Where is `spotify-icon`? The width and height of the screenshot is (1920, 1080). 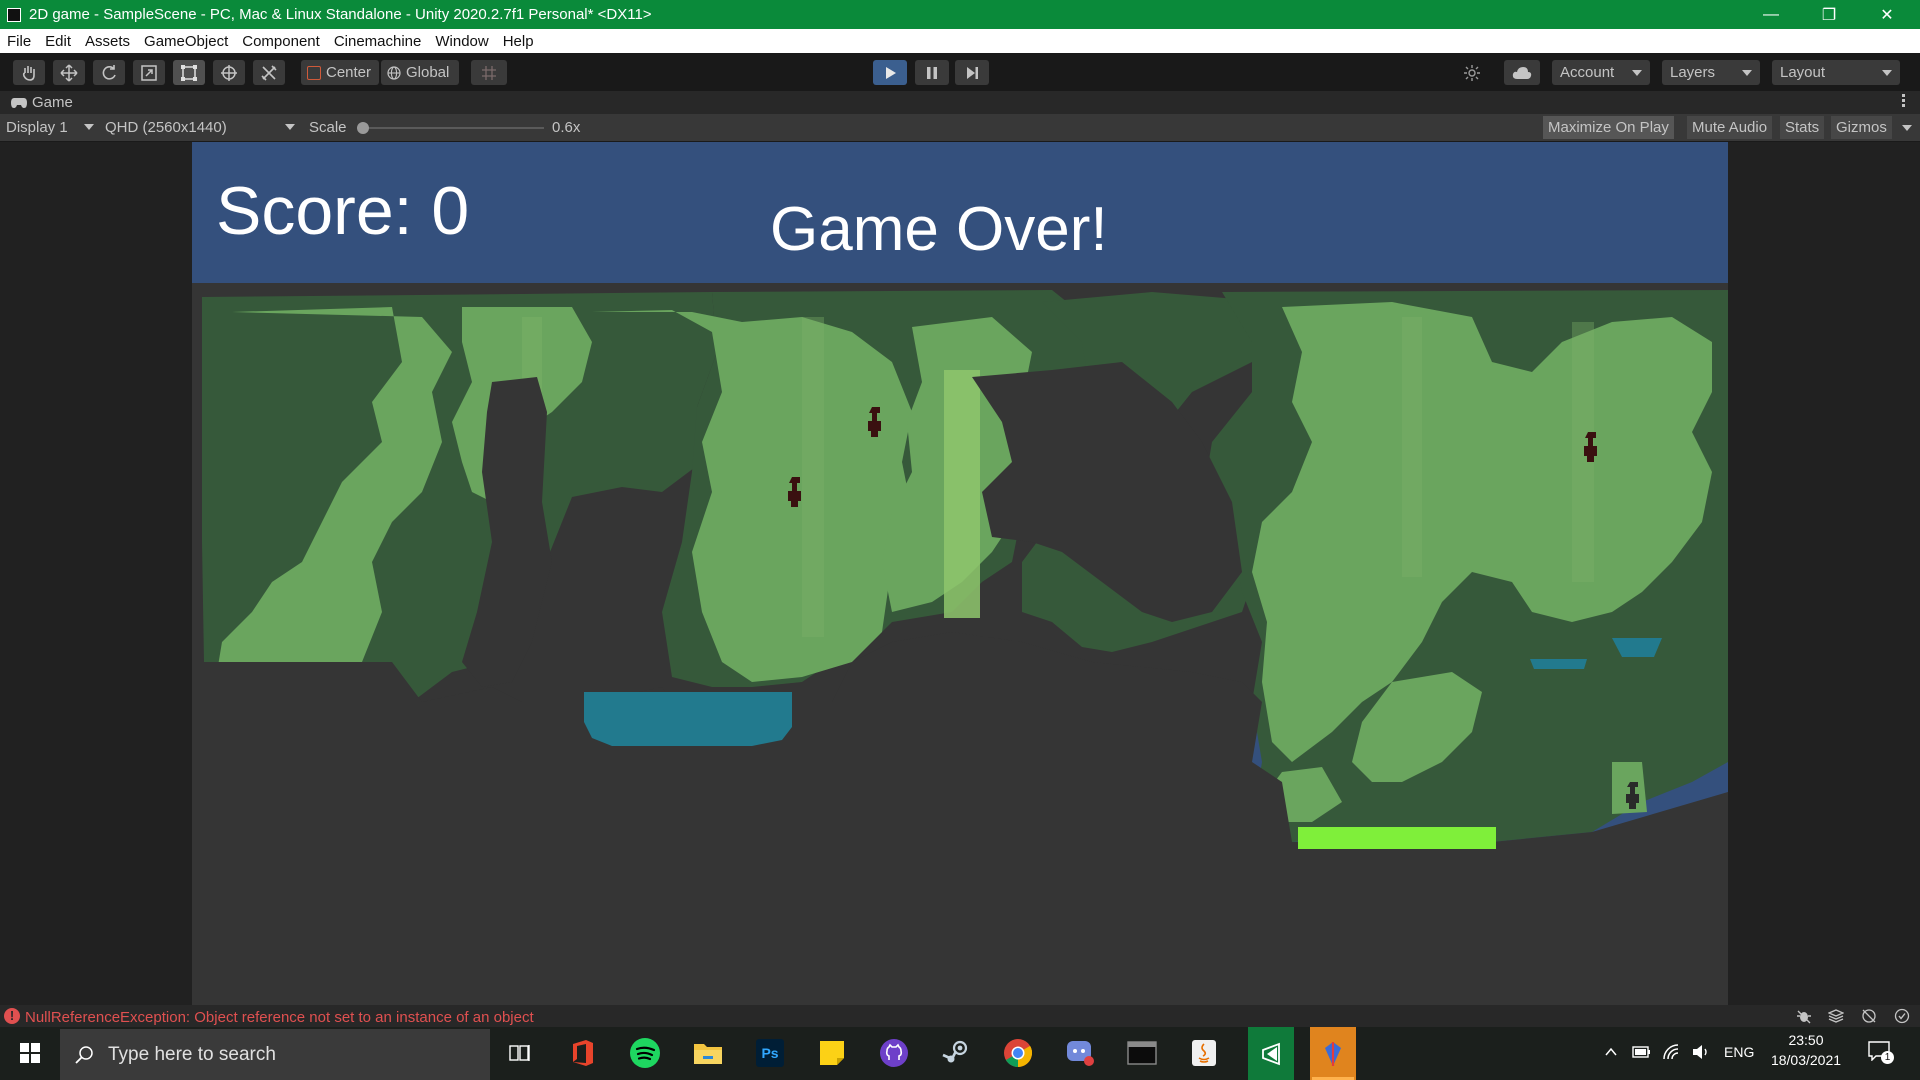
spotify-icon is located at coordinates (645, 1053).